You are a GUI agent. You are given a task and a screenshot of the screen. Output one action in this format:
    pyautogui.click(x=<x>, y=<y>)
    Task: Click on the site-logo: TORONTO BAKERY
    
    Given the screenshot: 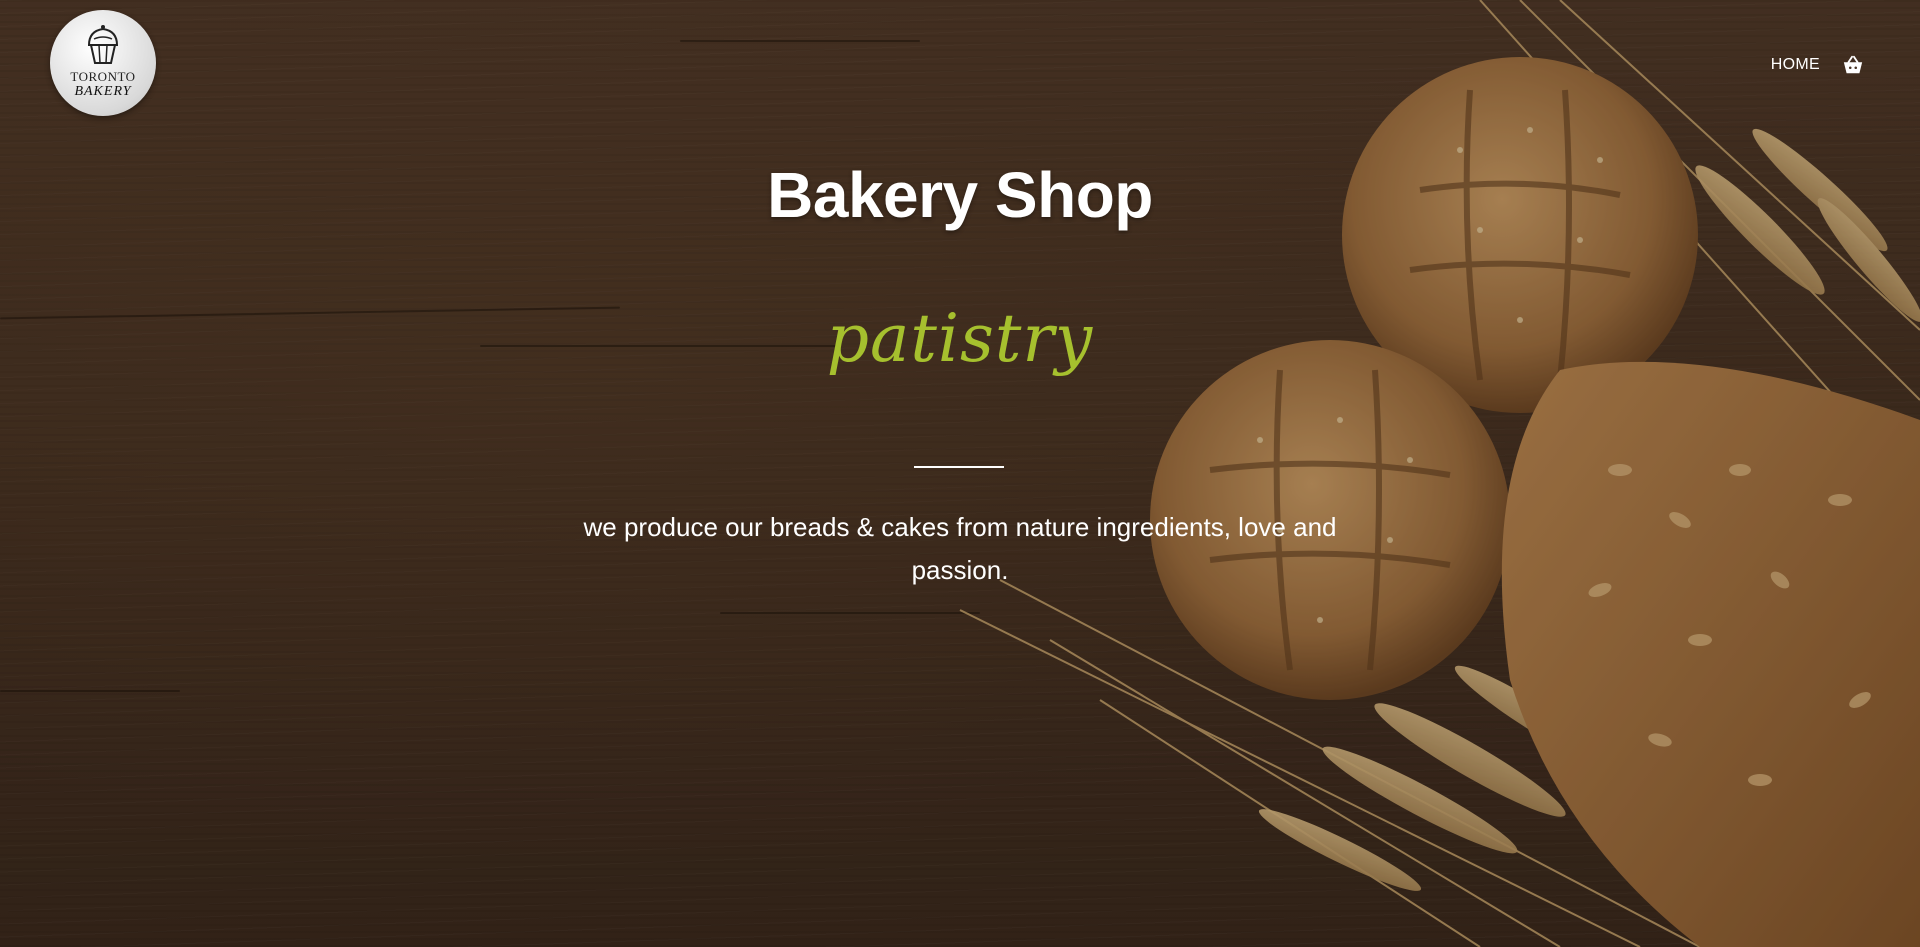 What is the action you would take?
    pyautogui.click(x=103, y=63)
    